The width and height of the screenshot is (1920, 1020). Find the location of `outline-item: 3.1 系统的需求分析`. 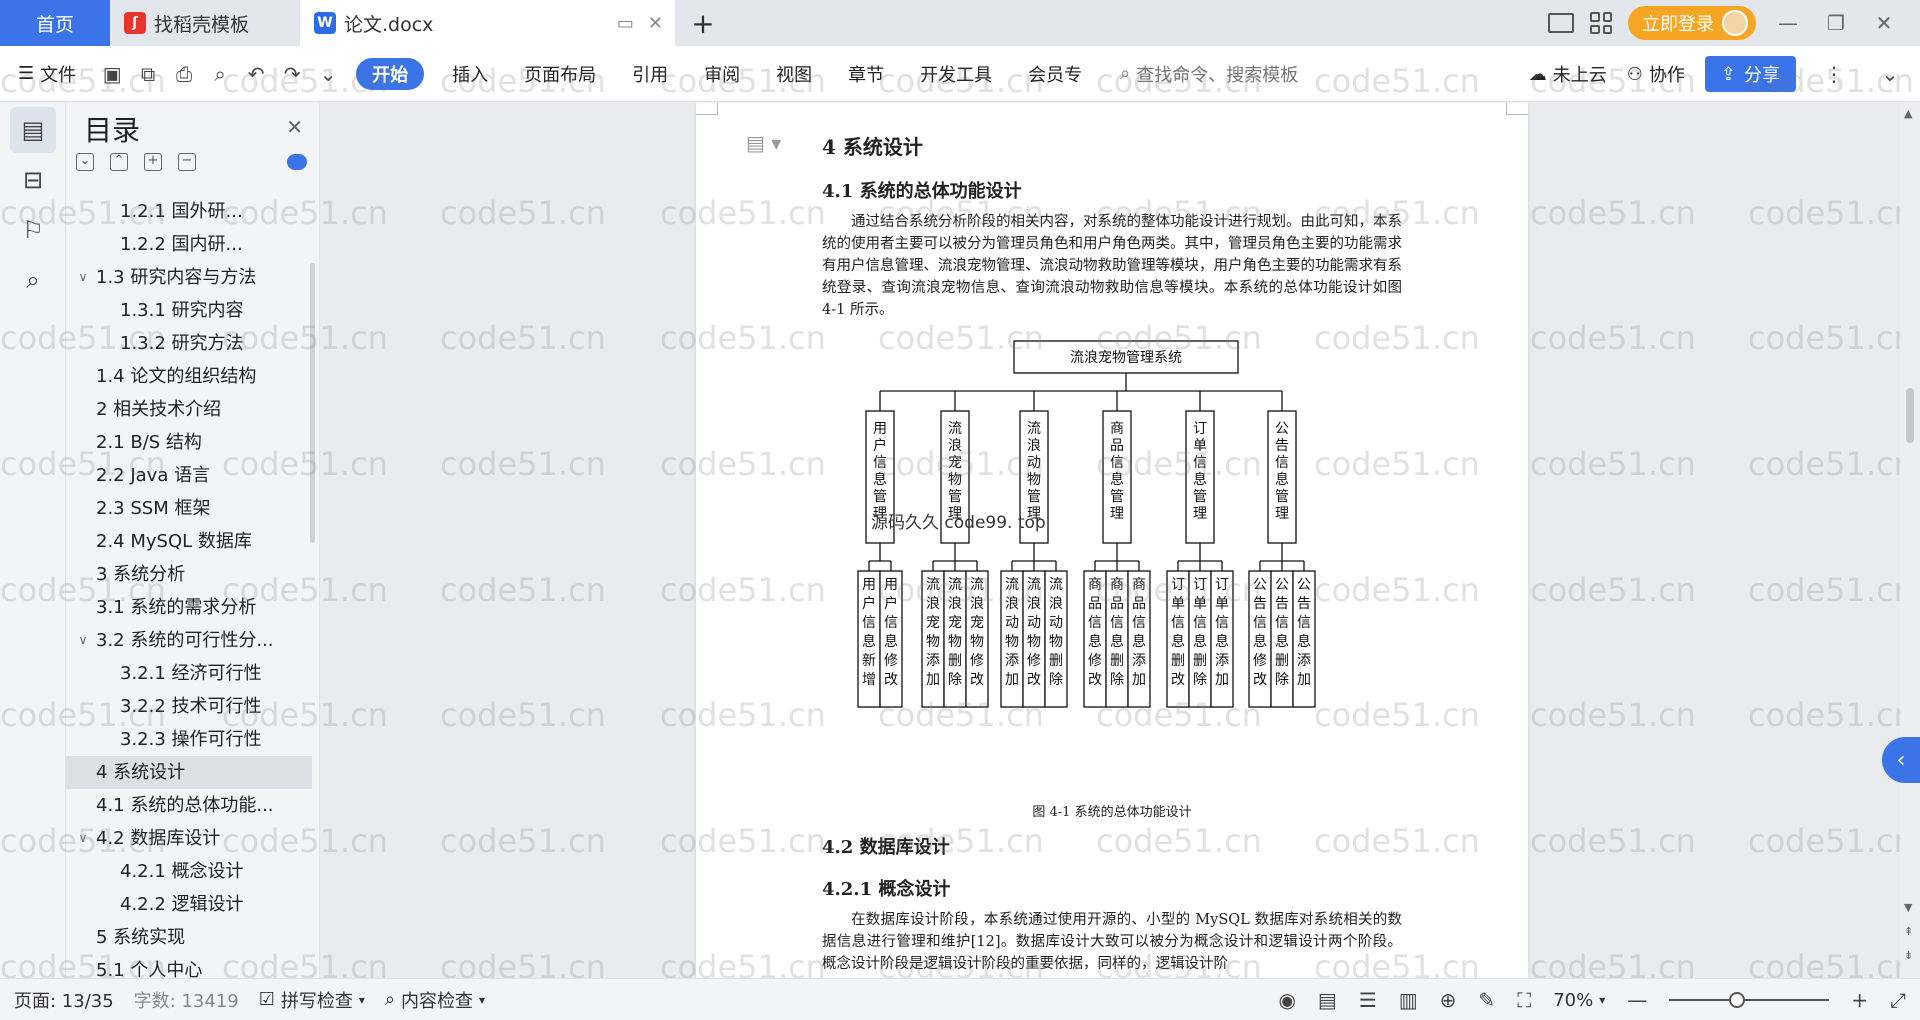

outline-item: 3.1 系统的需求分析 is located at coordinates (189, 607).